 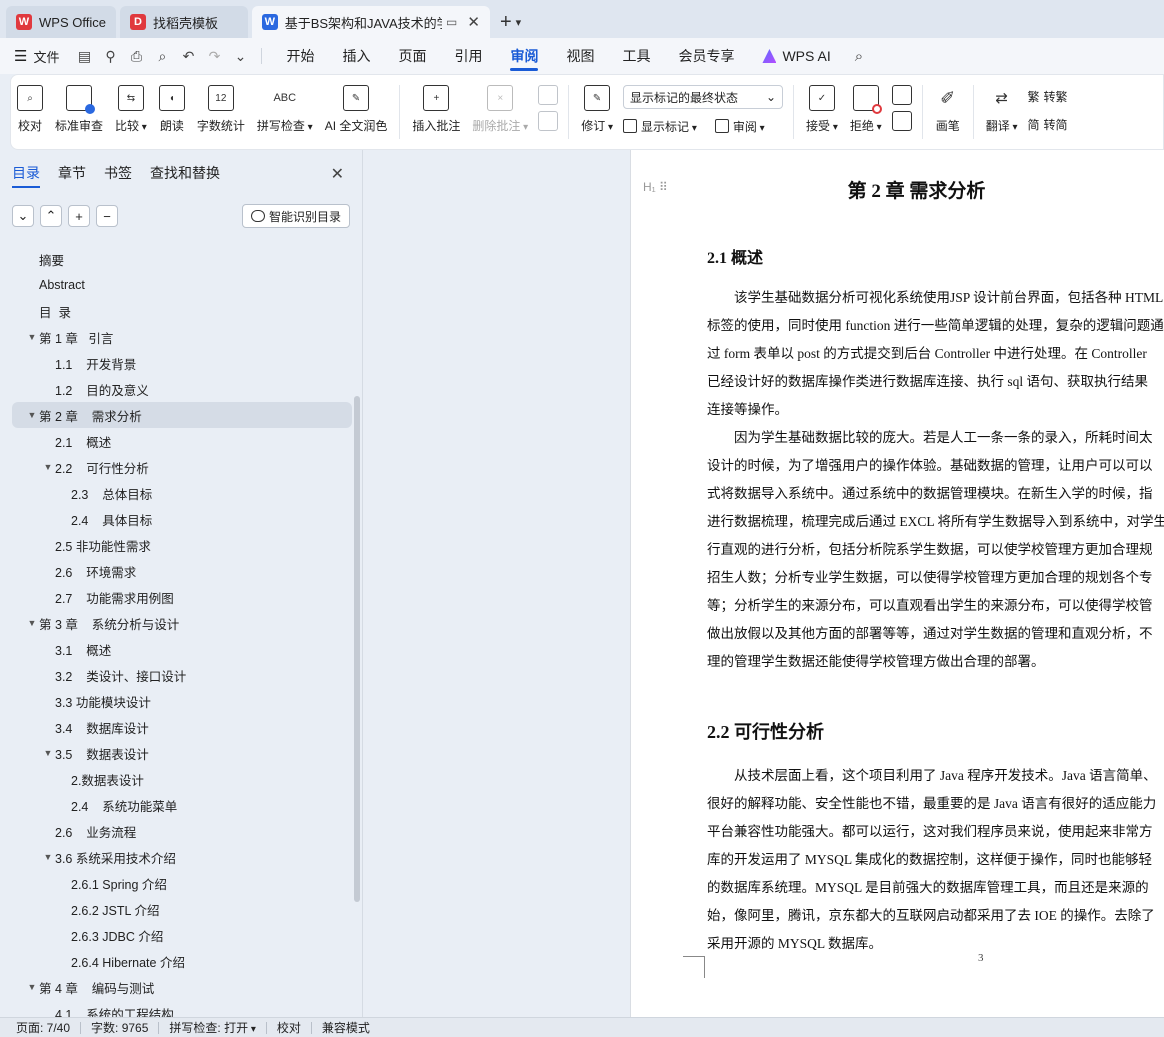 I want to click on tab-wps-ai: WPS AI, so click(x=796, y=56).